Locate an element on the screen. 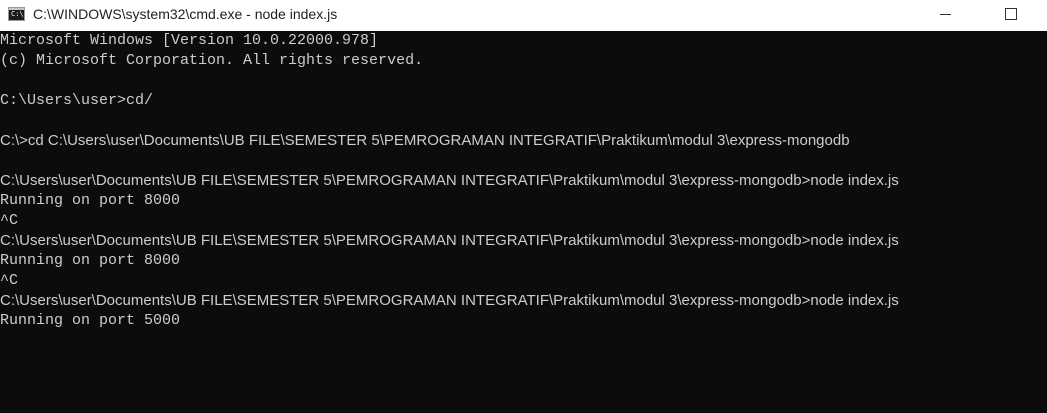 Image resolution: width=1047 pixels, height=413 pixels. minimize-icon is located at coordinates (945, 14).